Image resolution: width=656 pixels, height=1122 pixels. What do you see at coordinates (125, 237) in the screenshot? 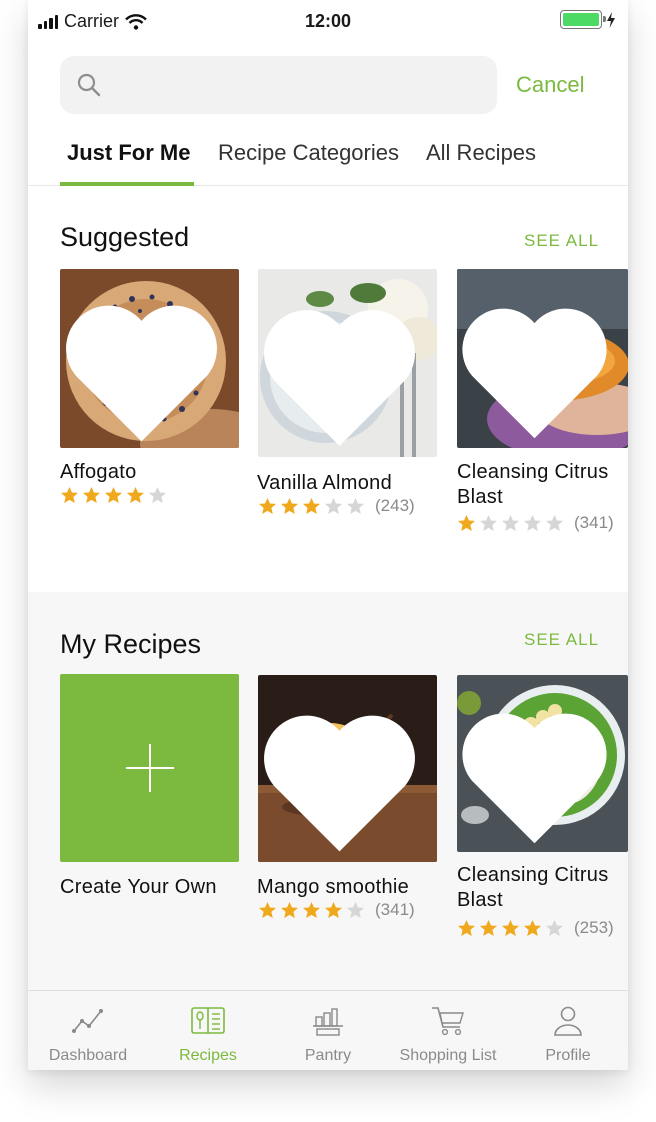
I see `suggested-title: Suggested` at bounding box center [125, 237].